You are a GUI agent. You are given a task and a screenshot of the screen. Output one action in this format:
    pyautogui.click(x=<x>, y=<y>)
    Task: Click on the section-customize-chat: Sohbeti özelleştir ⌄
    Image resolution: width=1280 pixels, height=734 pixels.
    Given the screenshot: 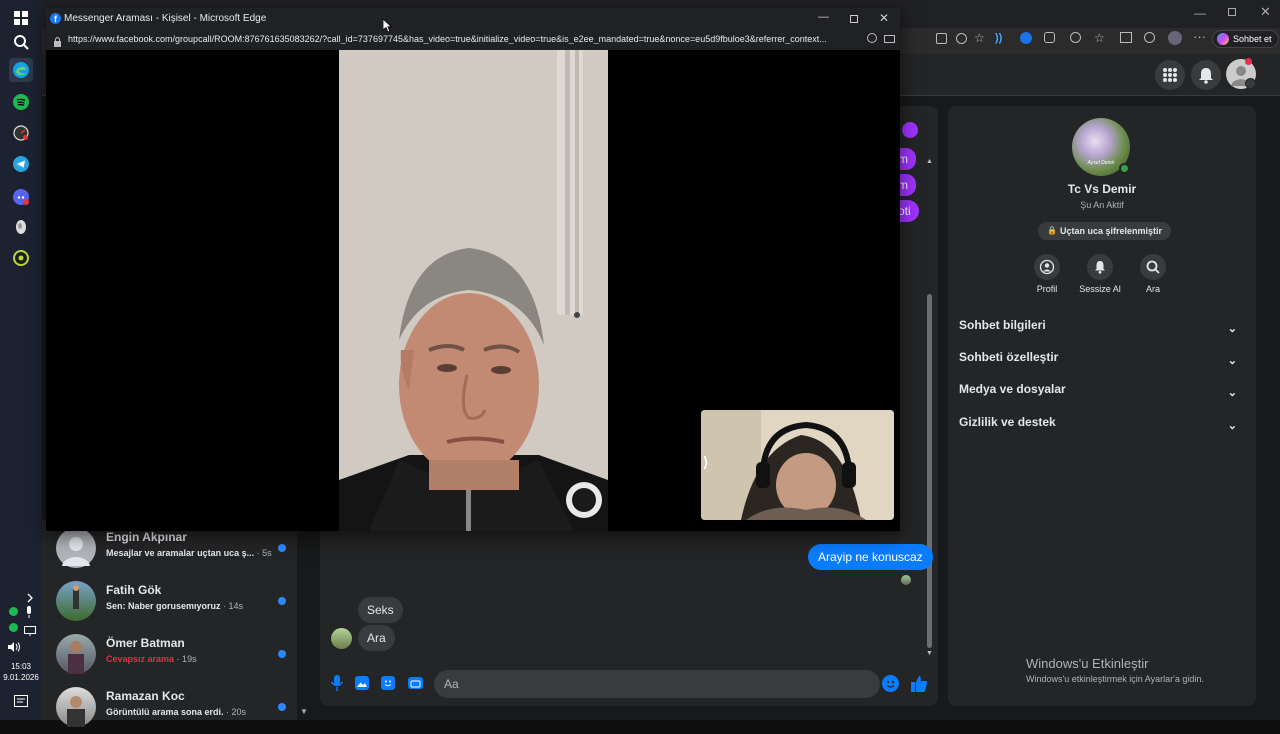 What is the action you would take?
    pyautogui.click(x=1104, y=364)
    